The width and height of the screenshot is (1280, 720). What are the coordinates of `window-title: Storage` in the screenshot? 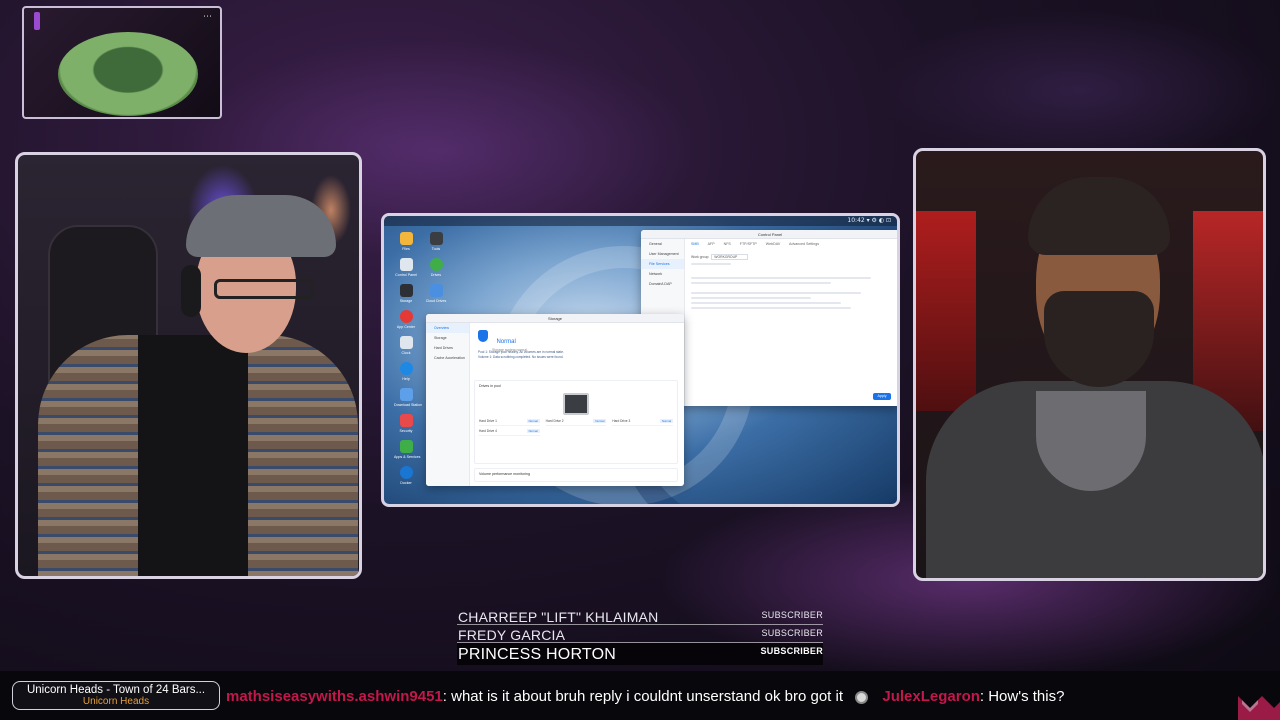 It's located at (555, 318).